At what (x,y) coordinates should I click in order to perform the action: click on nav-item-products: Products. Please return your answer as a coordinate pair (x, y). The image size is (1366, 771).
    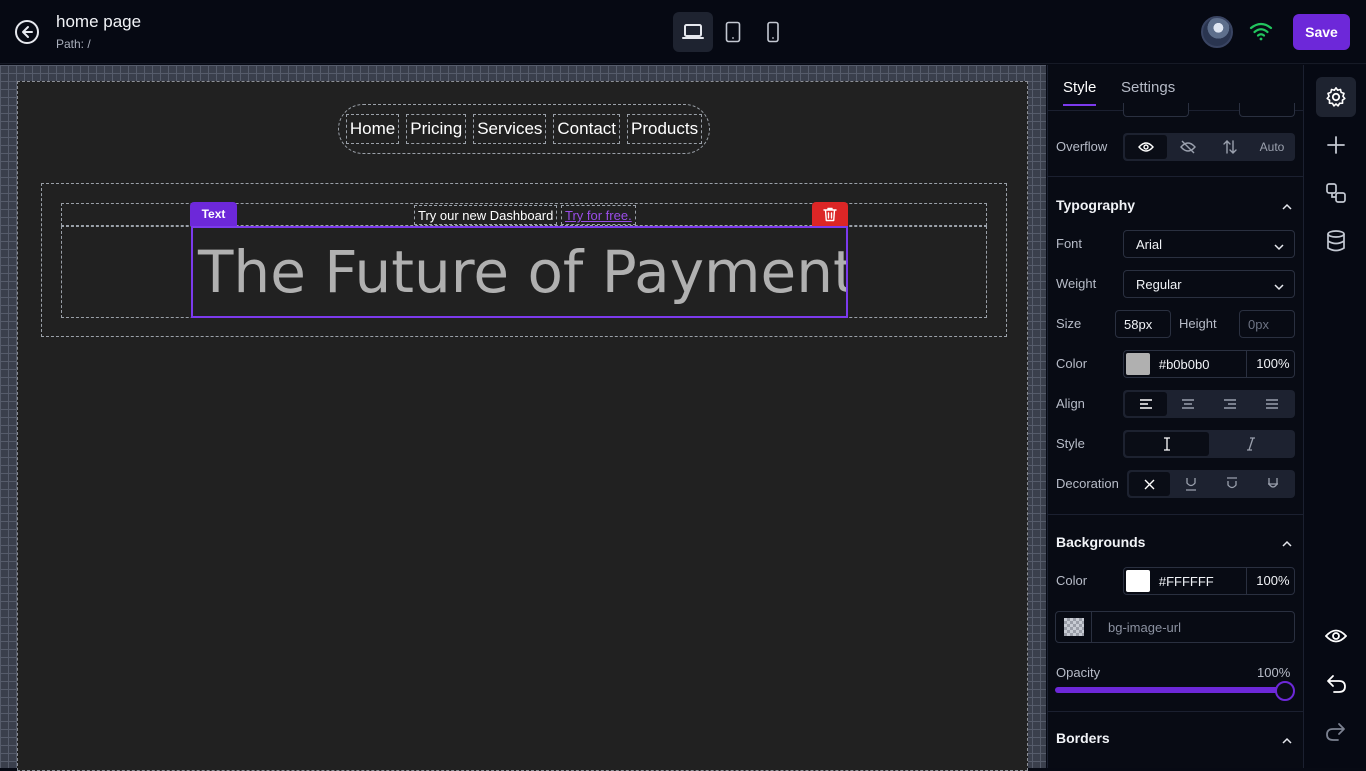
    Looking at the image, I should click on (665, 129).